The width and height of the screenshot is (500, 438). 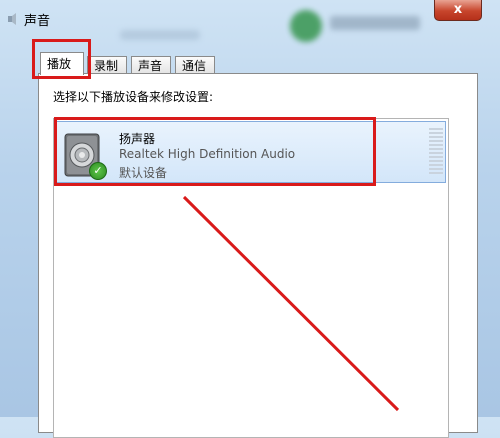 What do you see at coordinates (215, 151) in the screenshot?
I see `annotation-box-speaker-device` at bounding box center [215, 151].